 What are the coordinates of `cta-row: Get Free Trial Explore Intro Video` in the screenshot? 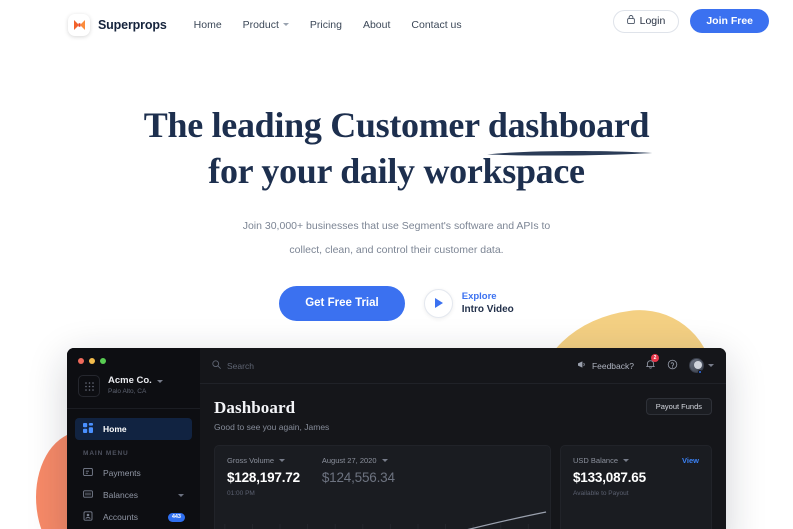 It's located at (396, 303).